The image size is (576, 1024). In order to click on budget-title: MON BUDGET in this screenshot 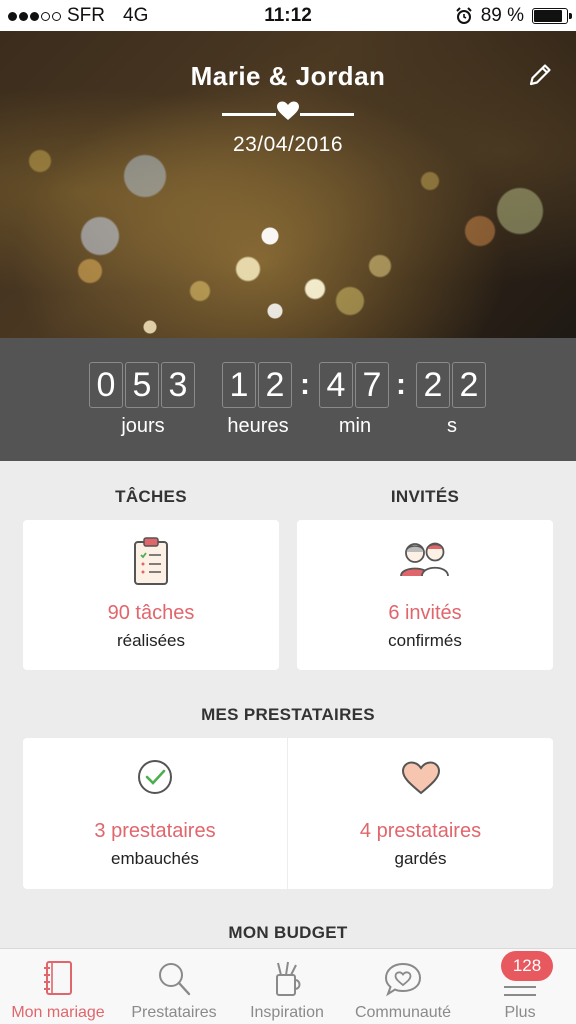, I will do `click(288, 932)`.